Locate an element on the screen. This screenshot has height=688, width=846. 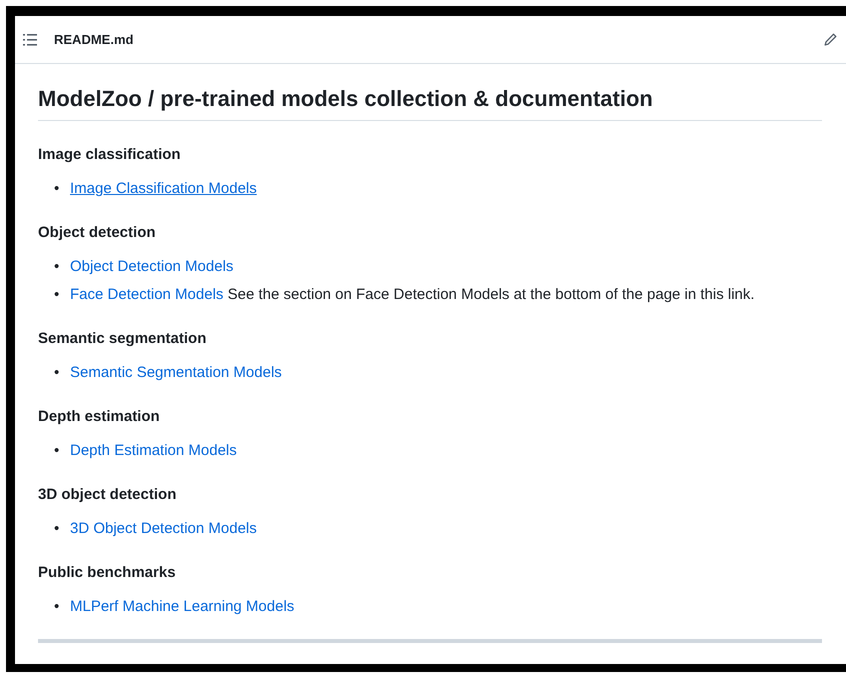
section-heading: Public benchmarks is located at coordinates (107, 573).